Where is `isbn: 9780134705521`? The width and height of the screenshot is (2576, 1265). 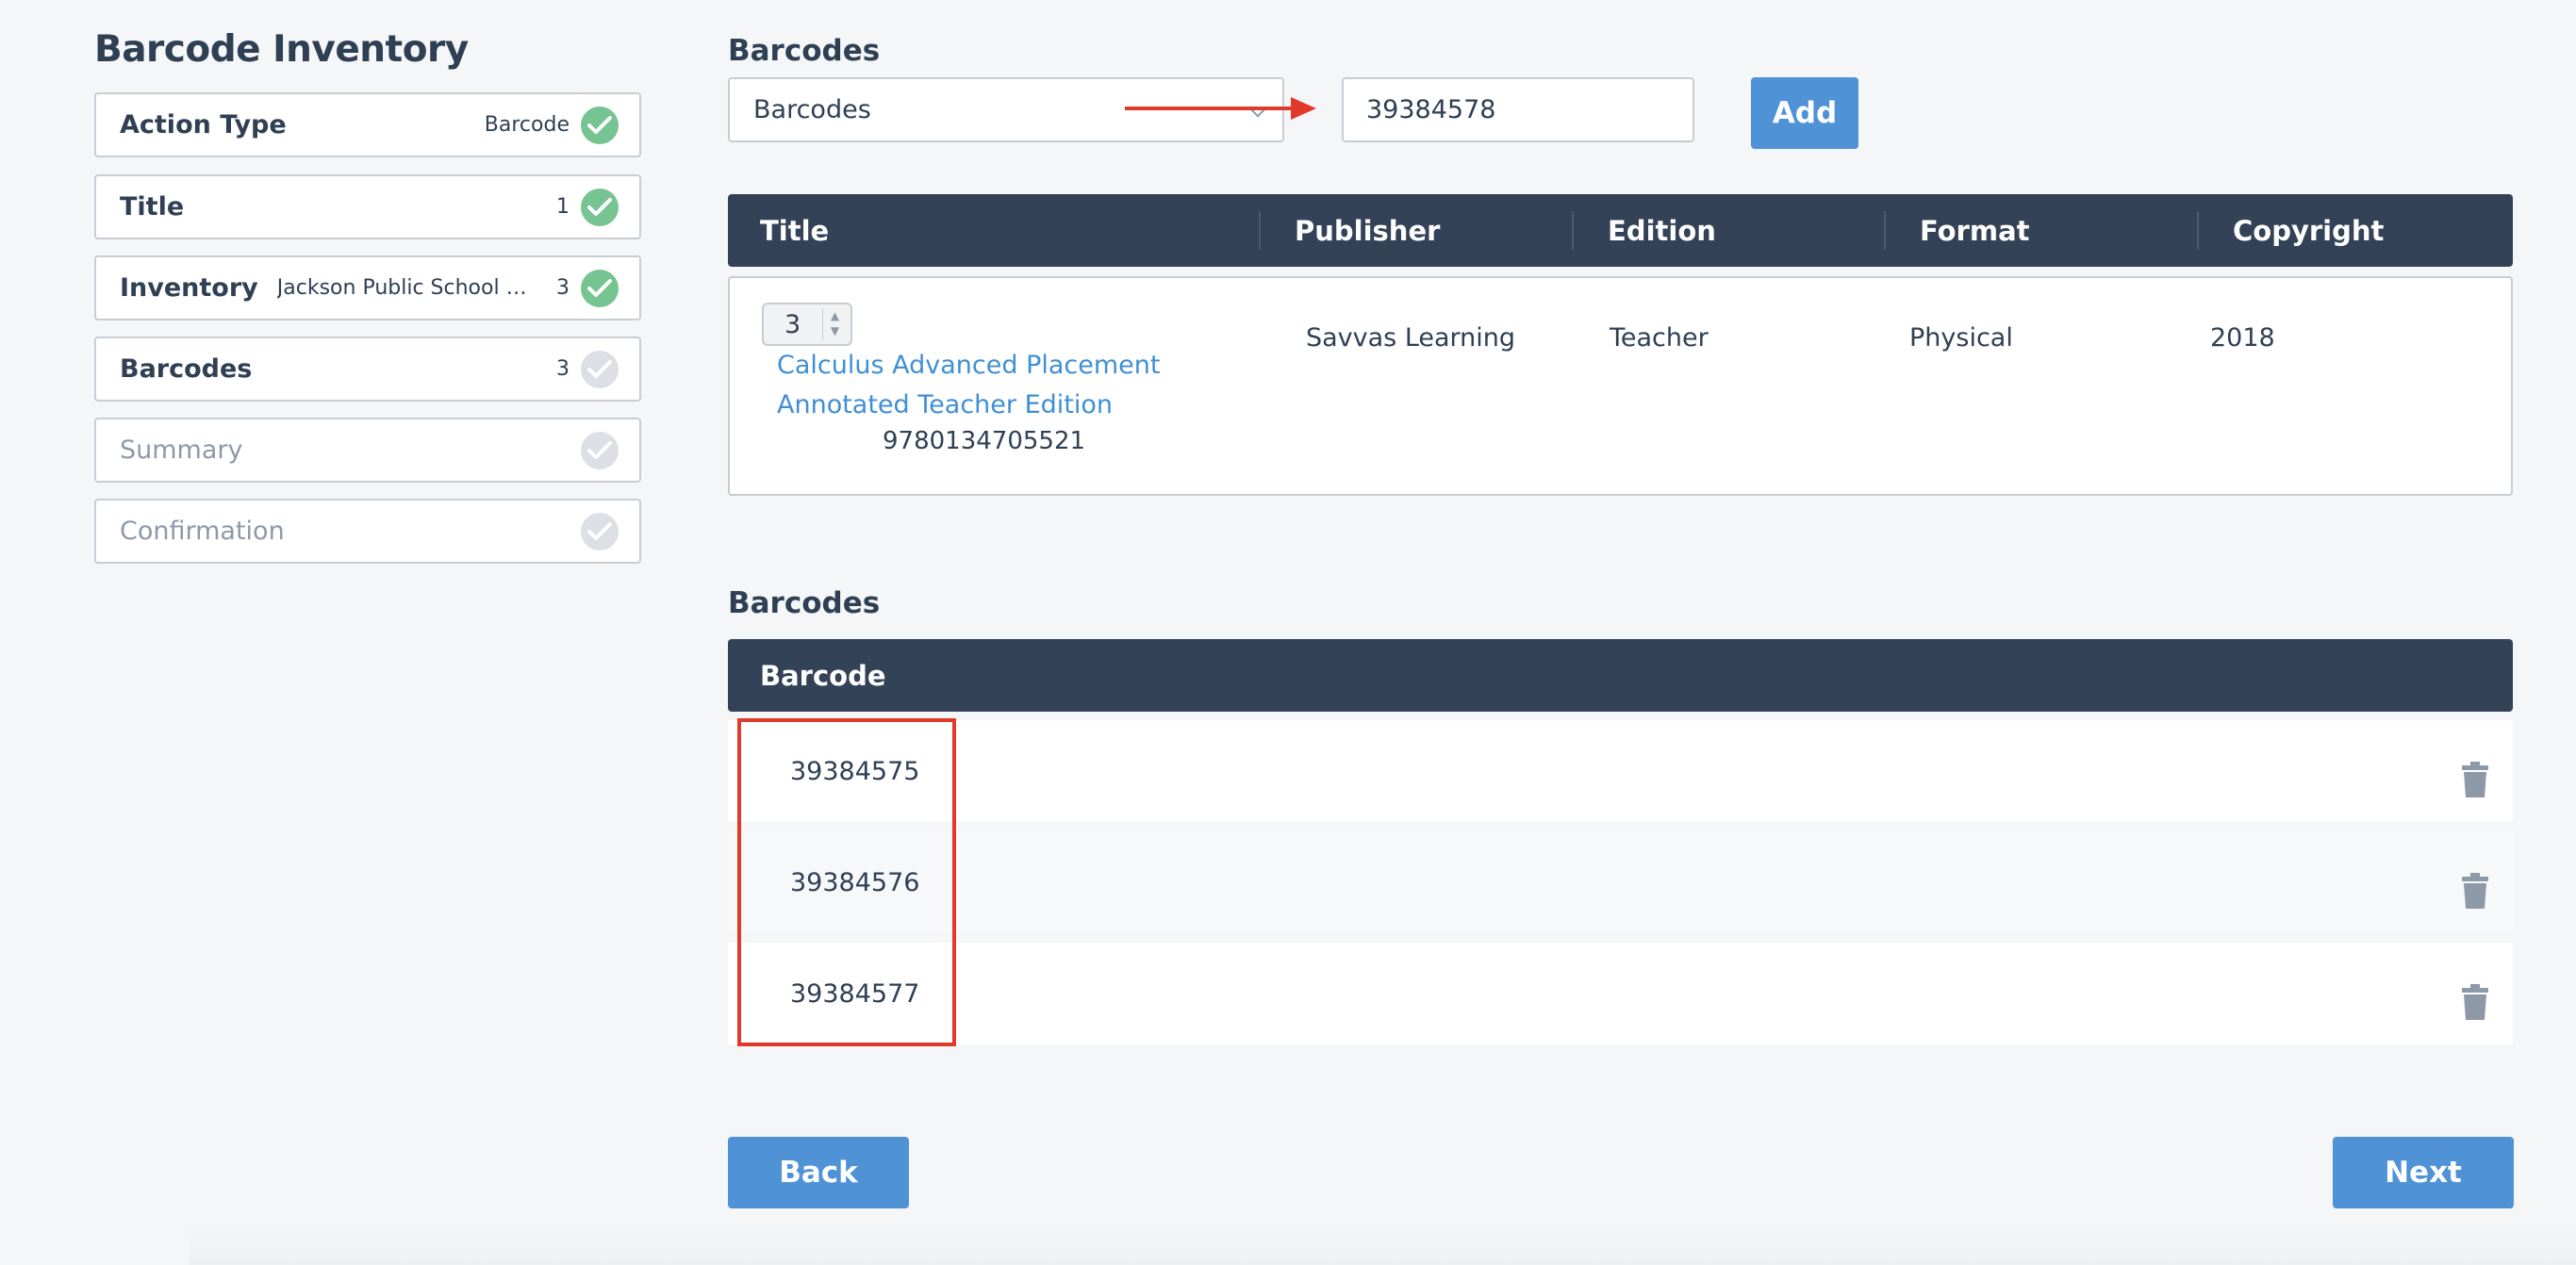 isbn: 9780134705521 is located at coordinates (984, 441).